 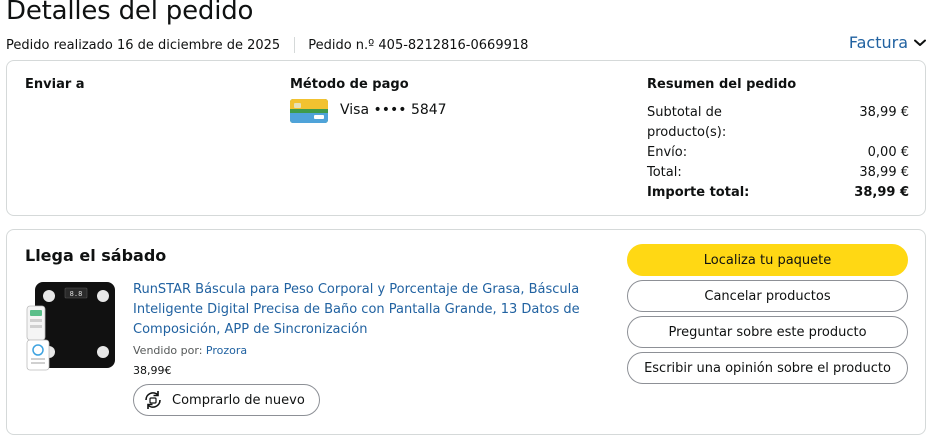 I want to click on payment-method-heading: Método de pago, so click(x=349, y=84).